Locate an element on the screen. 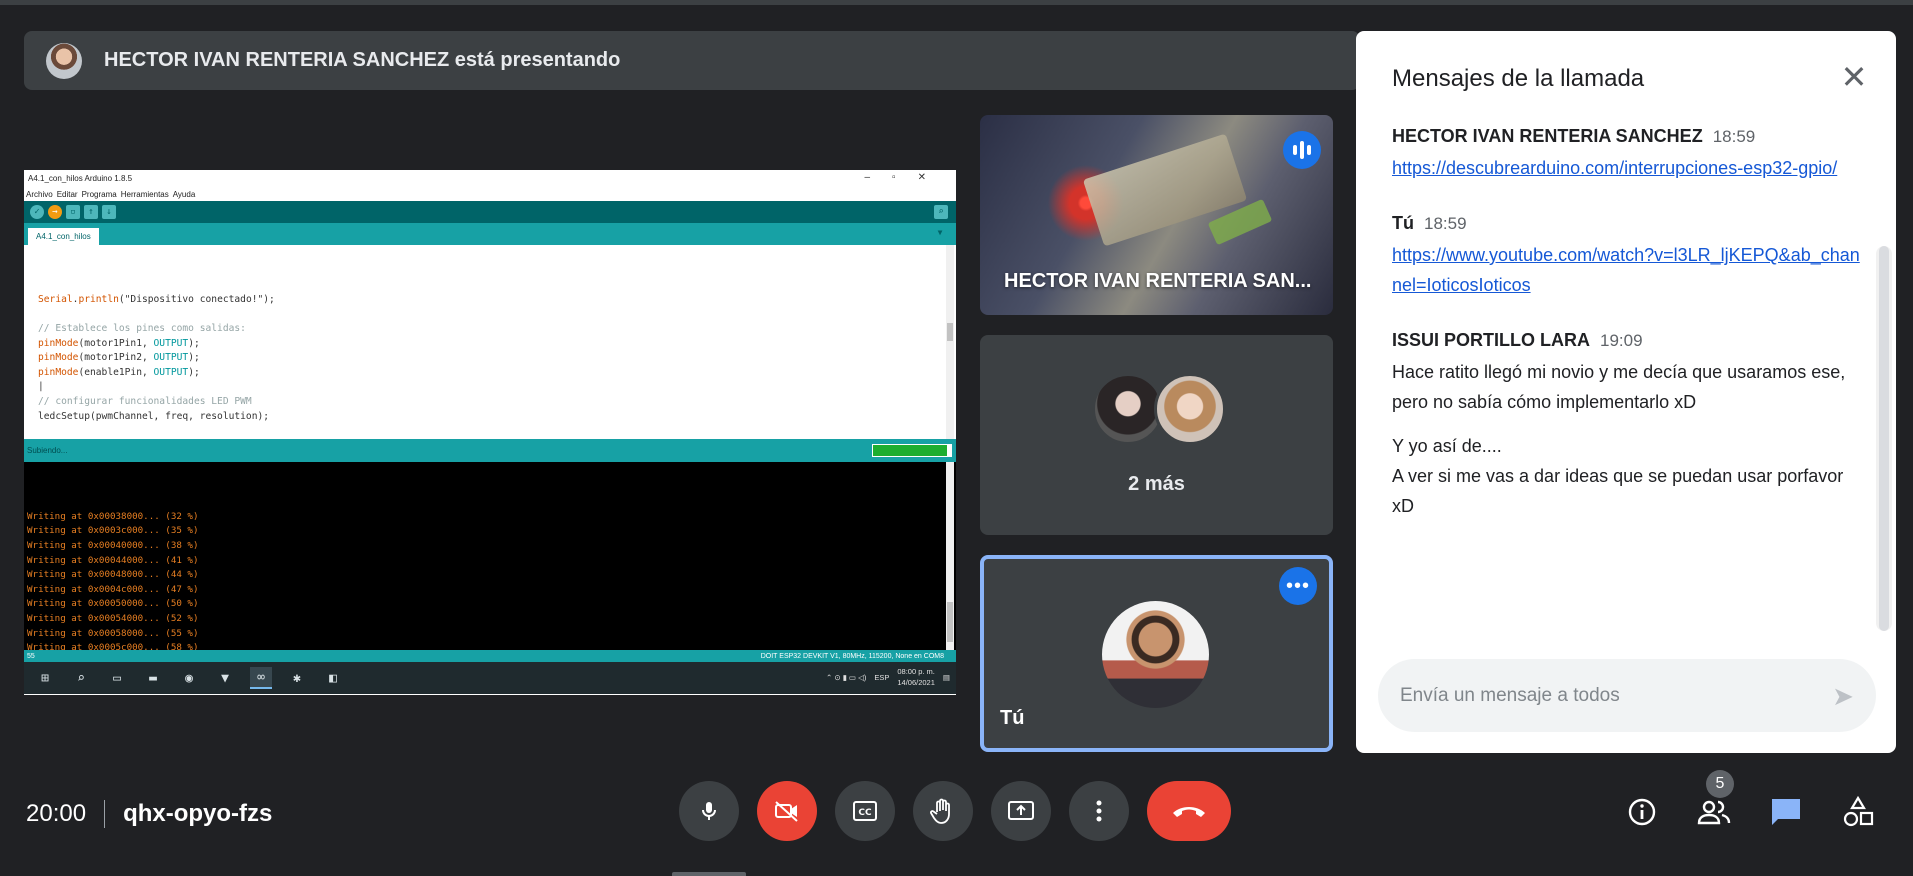  code-line: // Establece los pines como salidas: is located at coordinates (490, 329).